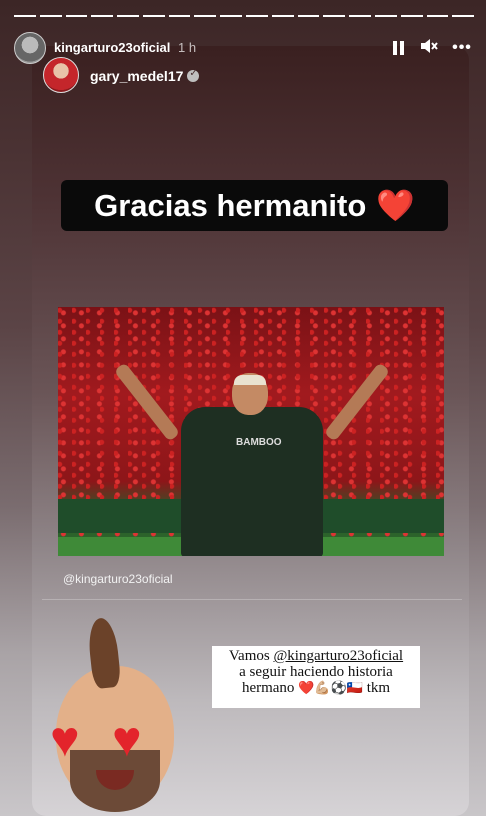  Describe the element at coordinates (462, 48) in the screenshot. I see `more-options-icon: •••` at that location.